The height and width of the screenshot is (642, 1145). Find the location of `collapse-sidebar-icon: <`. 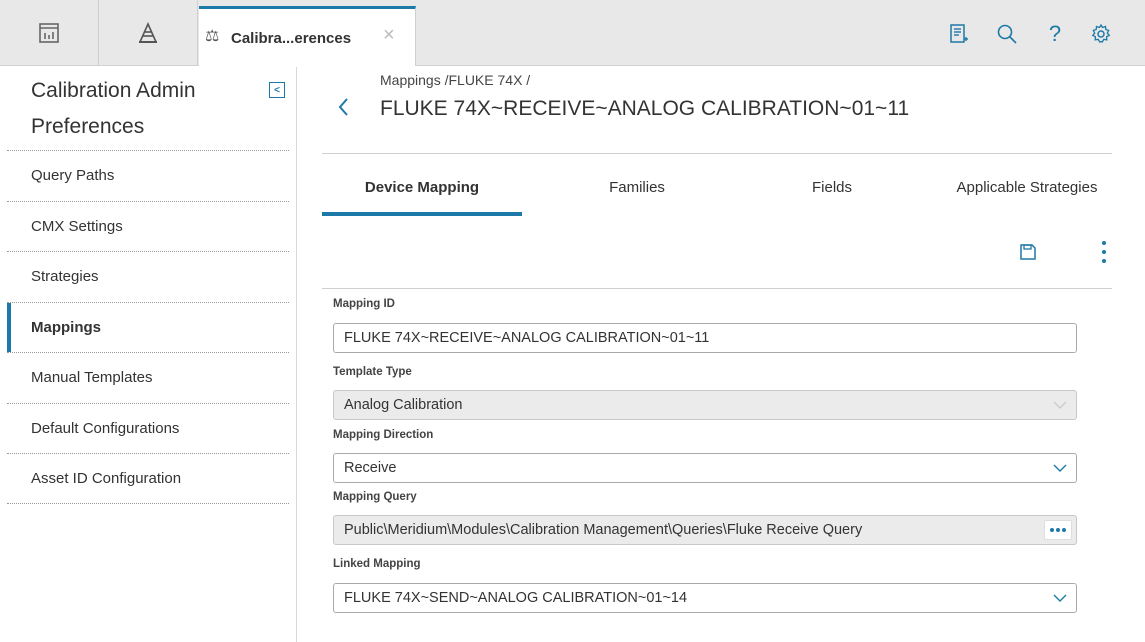

collapse-sidebar-icon: < is located at coordinates (277, 90).